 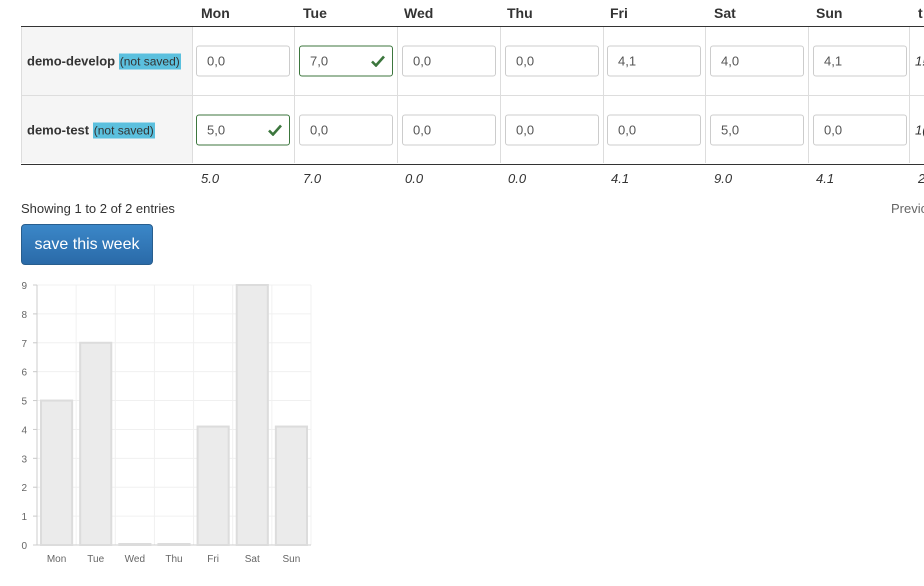 What do you see at coordinates (418, 13) in the screenshot?
I see `column-header-wed: Wed` at bounding box center [418, 13].